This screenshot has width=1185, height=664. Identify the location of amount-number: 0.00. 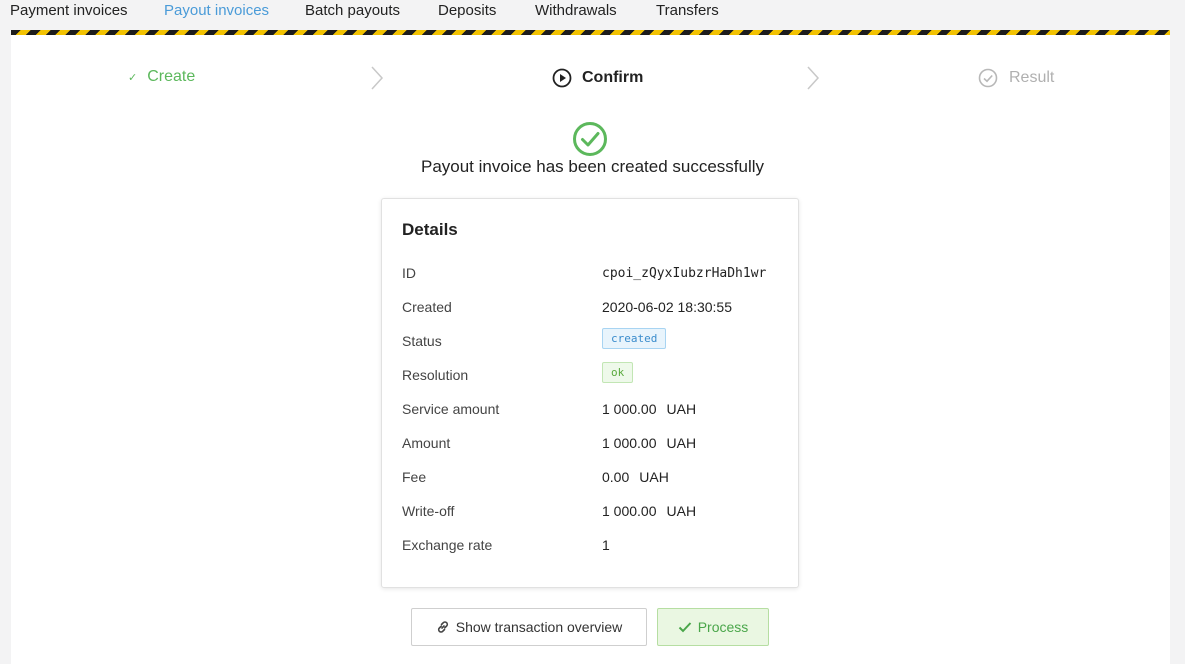
(616, 477).